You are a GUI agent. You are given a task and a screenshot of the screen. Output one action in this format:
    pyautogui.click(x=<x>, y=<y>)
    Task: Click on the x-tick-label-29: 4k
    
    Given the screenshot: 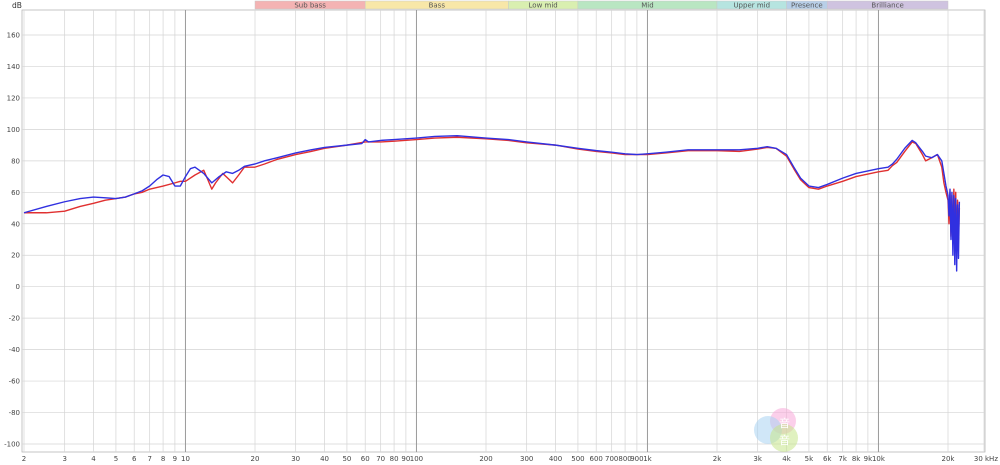 What is the action you would take?
    pyautogui.click(x=786, y=459)
    